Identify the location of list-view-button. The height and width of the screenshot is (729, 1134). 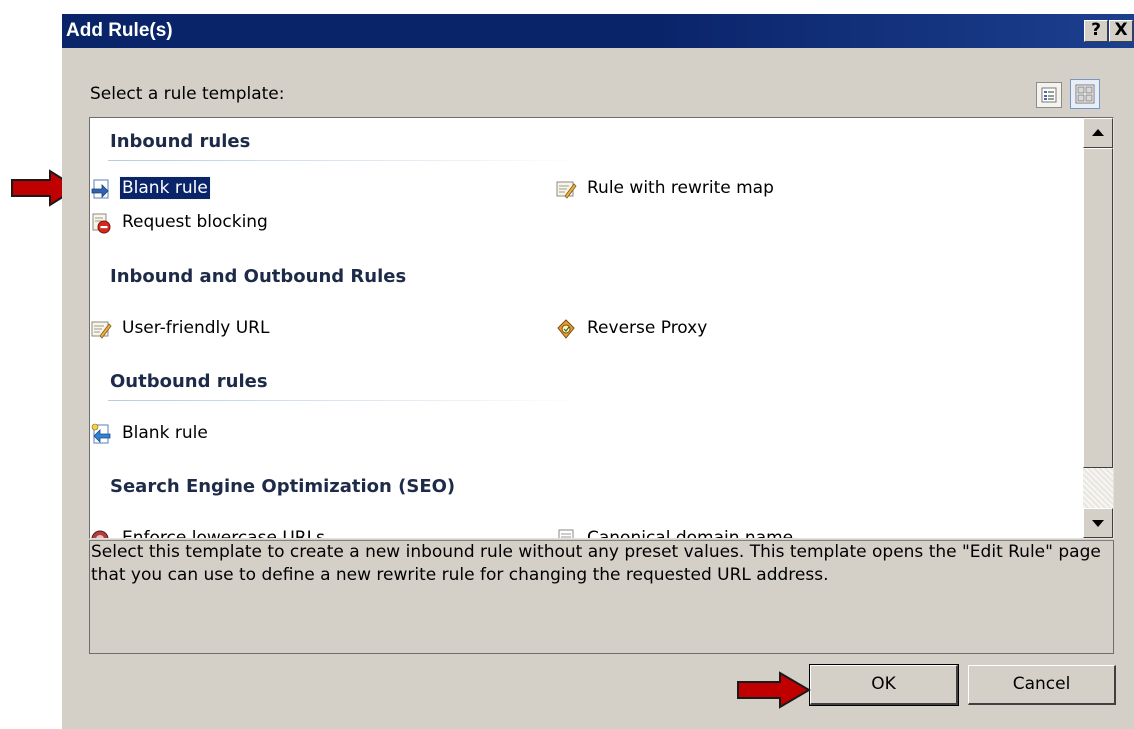
(1049, 95).